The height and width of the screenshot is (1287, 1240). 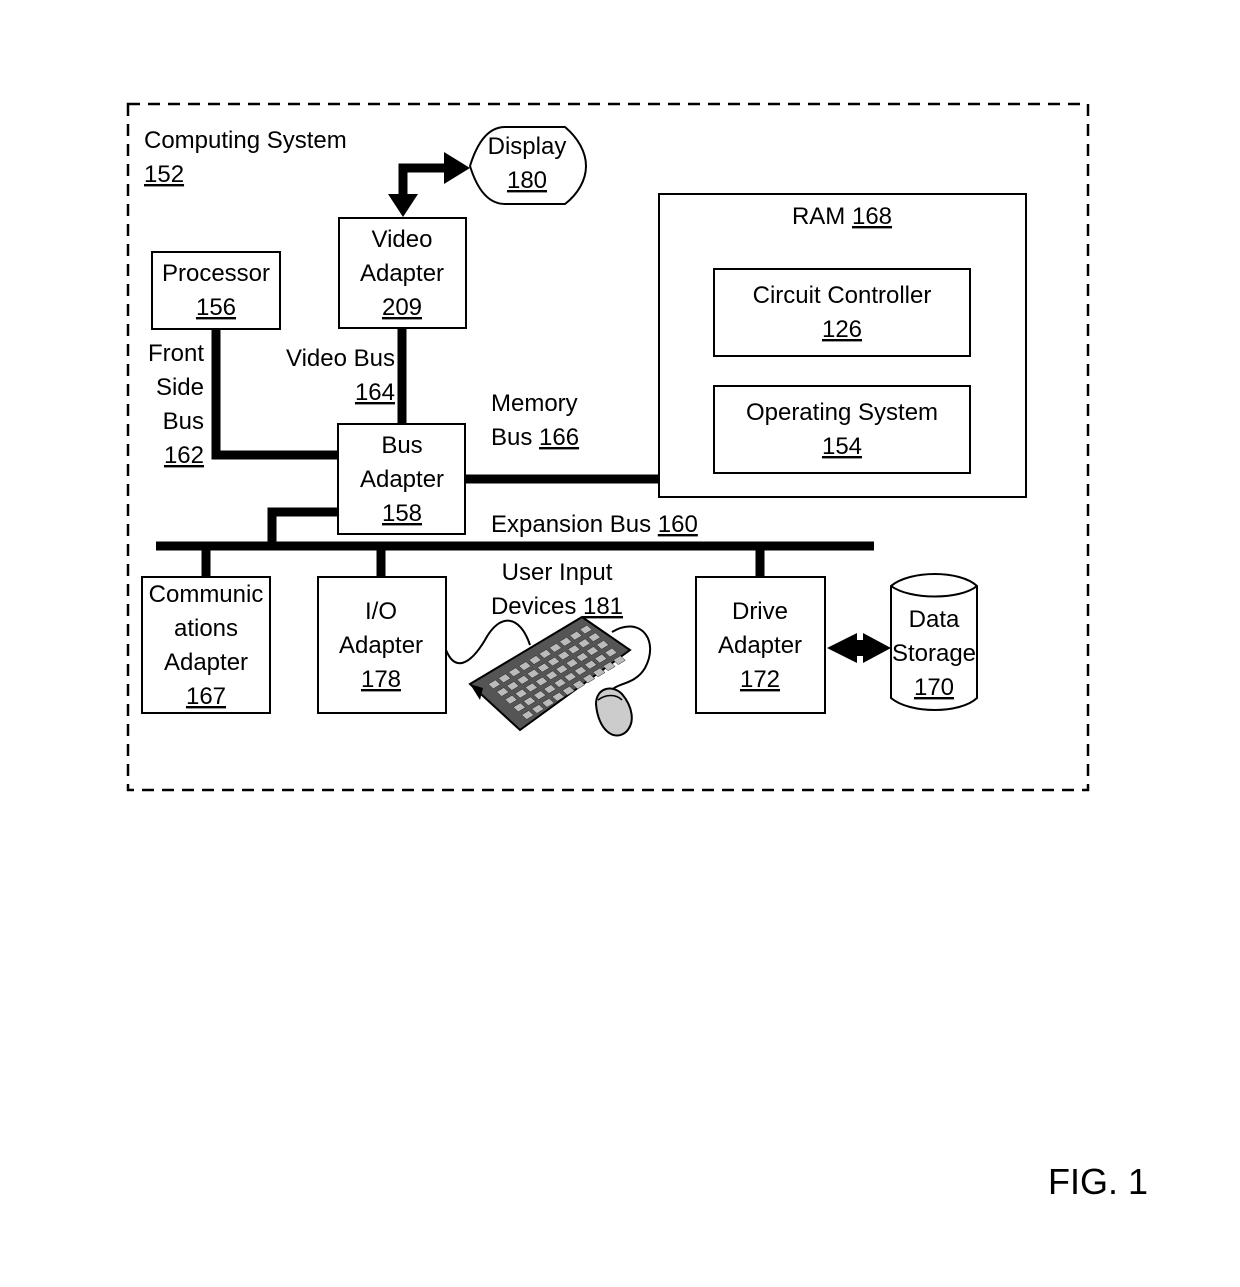 I want to click on operating-system-label: Operating System, so click(x=842, y=412).